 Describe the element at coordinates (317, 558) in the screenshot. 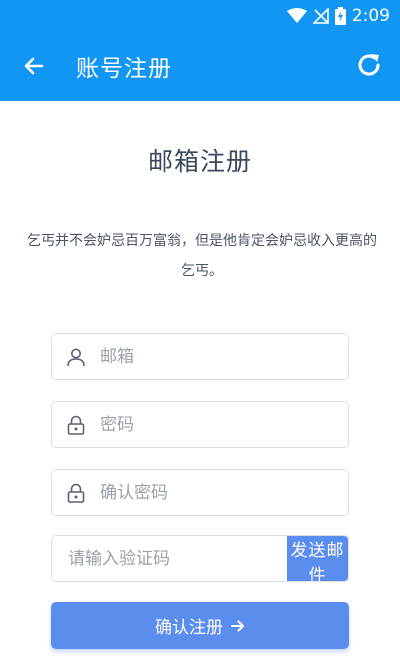

I see `send-email-button: 发送邮件` at that location.